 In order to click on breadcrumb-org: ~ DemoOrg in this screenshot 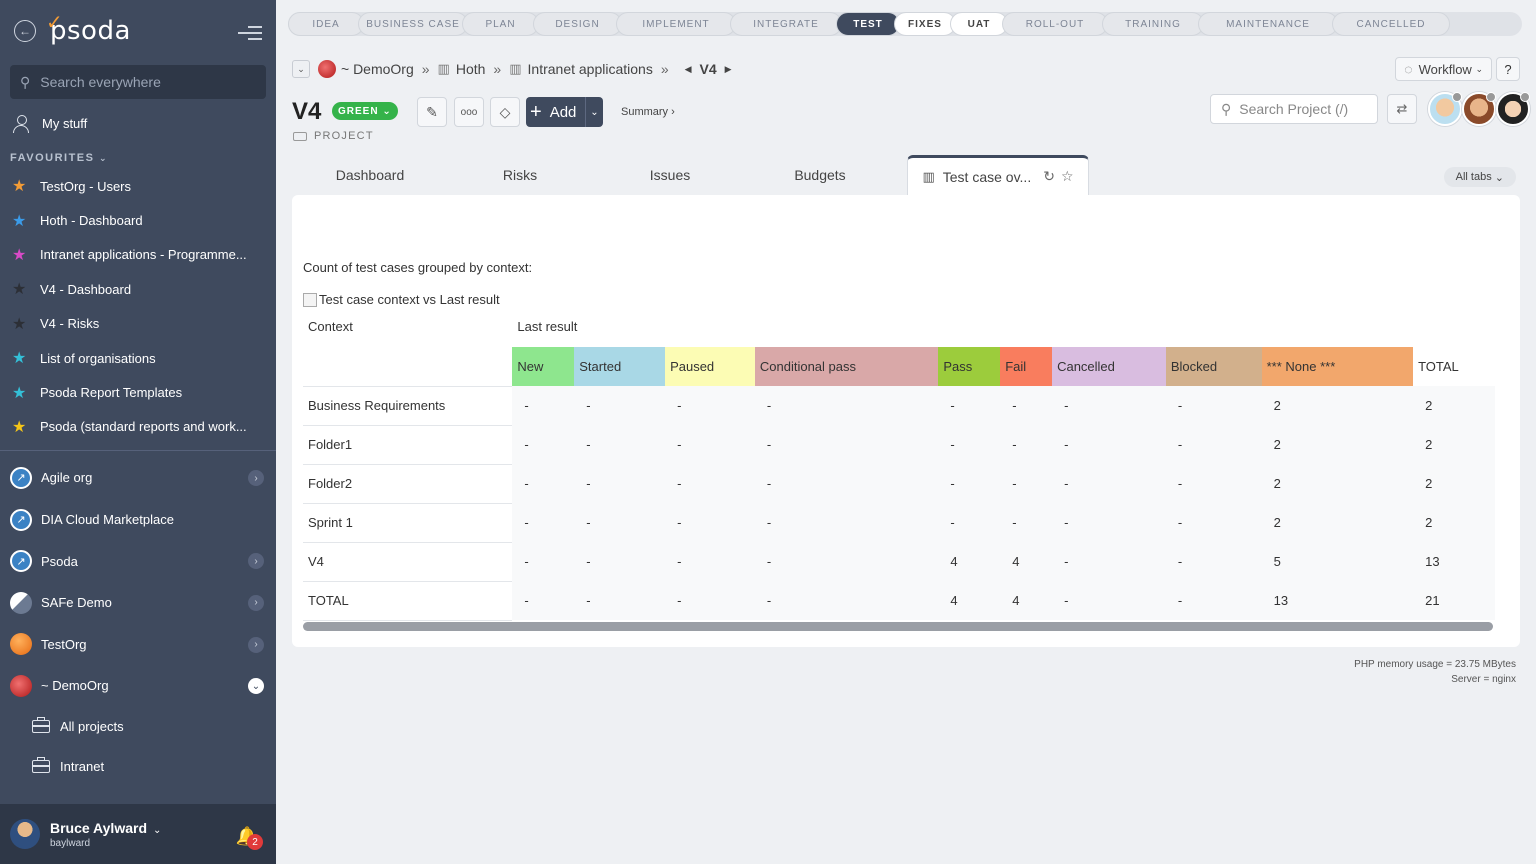, I will do `click(377, 69)`.